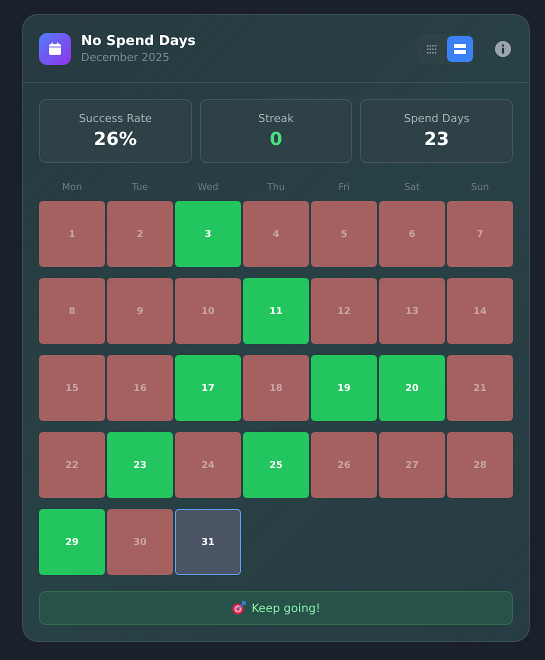 The height and width of the screenshot is (660, 545). I want to click on day-cell: 18, so click(276, 388).